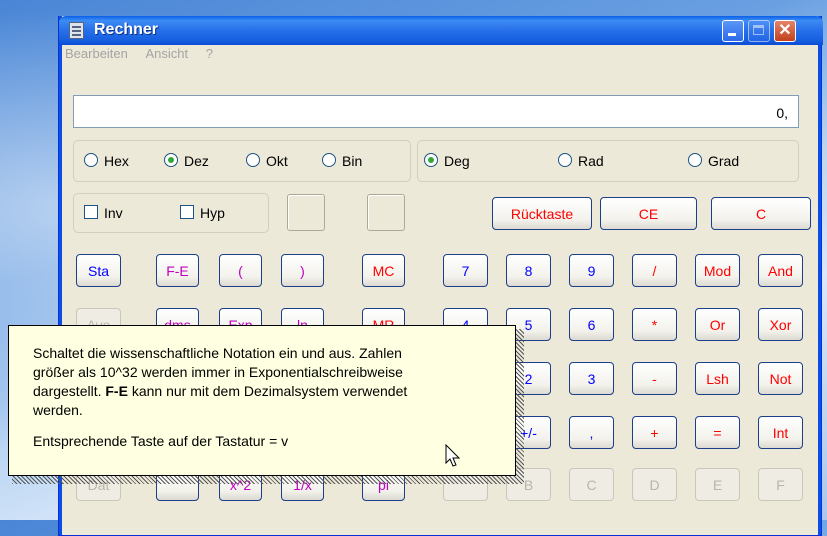  What do you see at coordinates (126, 29) in the screenshot?
I see `window-title: Rechner` at bounding box center [126, 29].